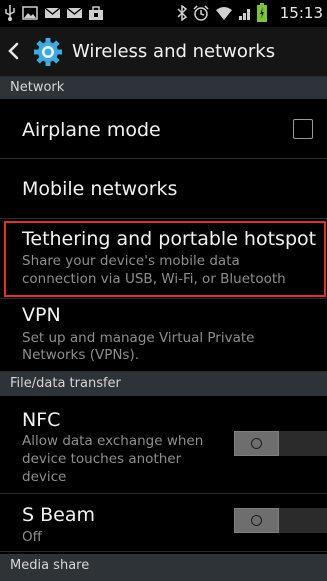  I want to click on bag-icon, so click(96, 13).